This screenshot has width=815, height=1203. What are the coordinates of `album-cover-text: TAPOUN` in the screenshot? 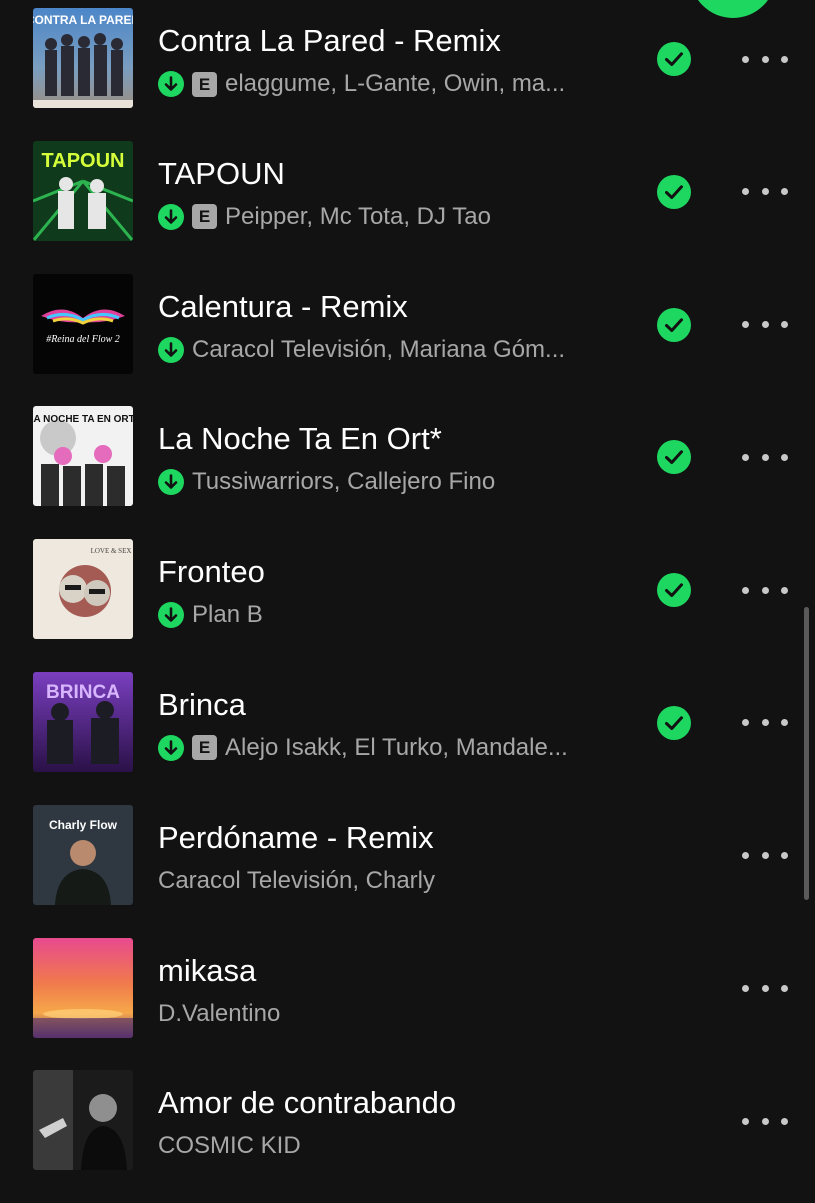 It's located at (83, 161).